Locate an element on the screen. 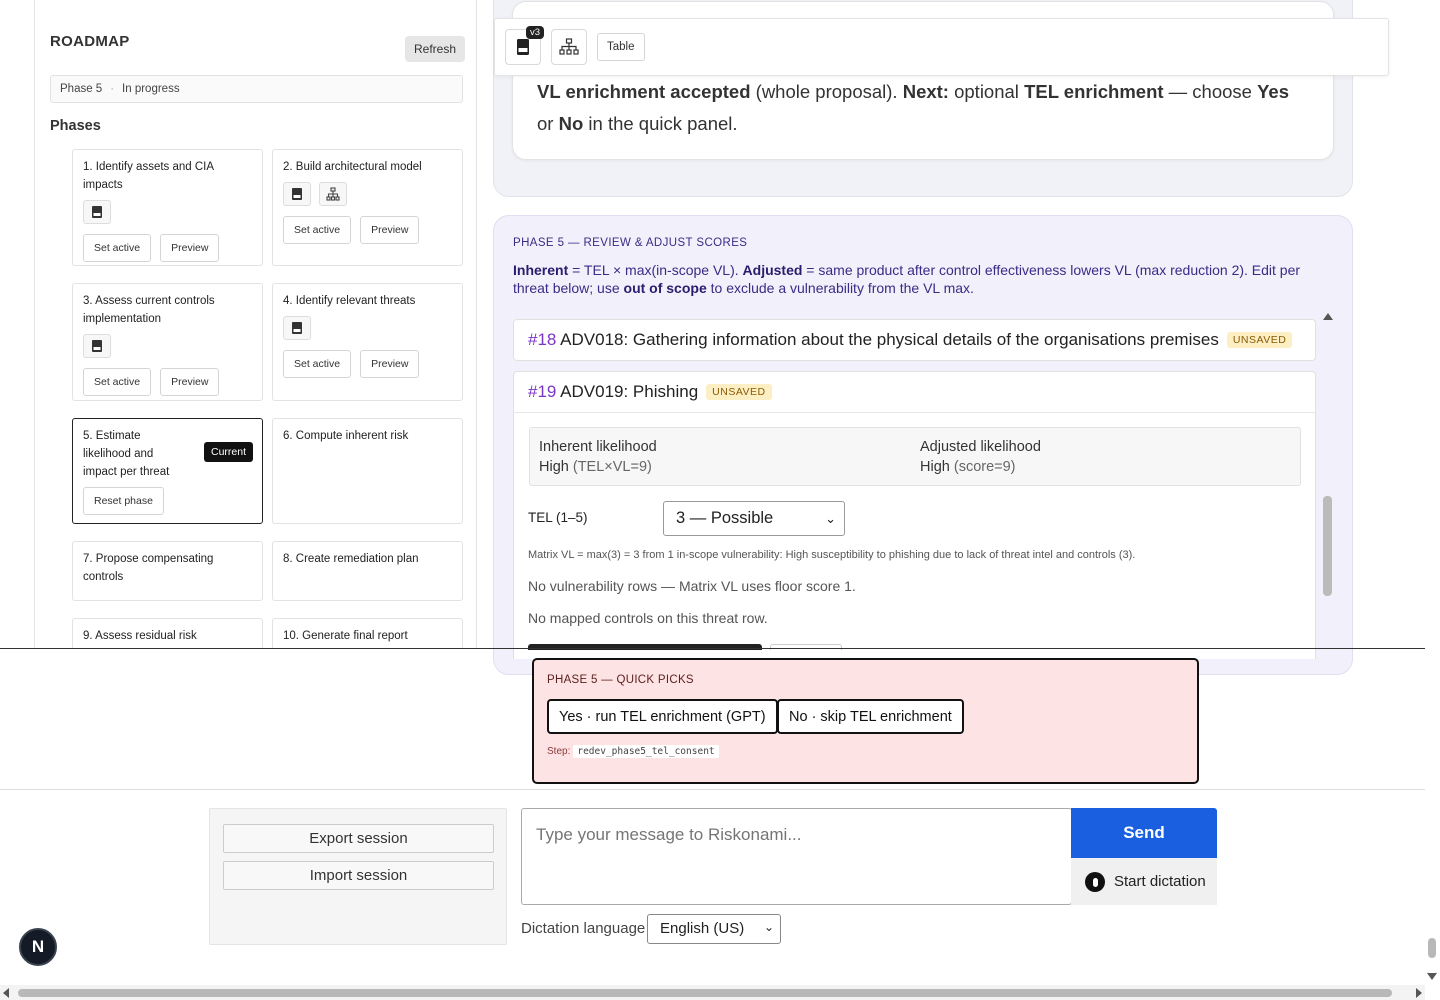  message-text: (whole proposal). is located at coordinates (826, 91).